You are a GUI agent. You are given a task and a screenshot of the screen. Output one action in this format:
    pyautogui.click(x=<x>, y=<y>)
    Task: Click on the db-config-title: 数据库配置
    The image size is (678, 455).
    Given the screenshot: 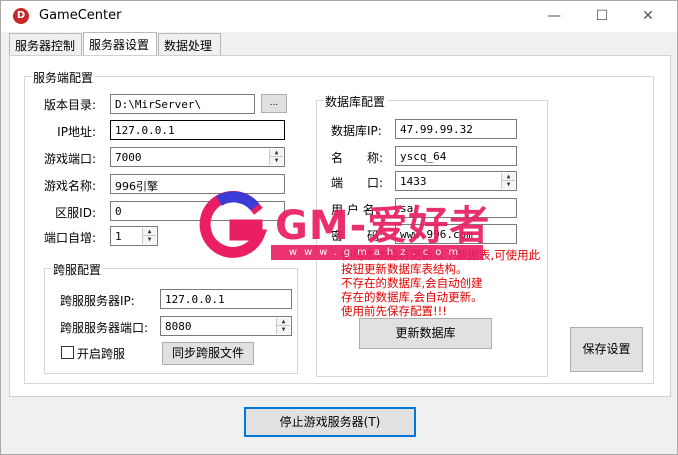 What is the action you would take?
    pyautogui.click(x=355, y=101)
    